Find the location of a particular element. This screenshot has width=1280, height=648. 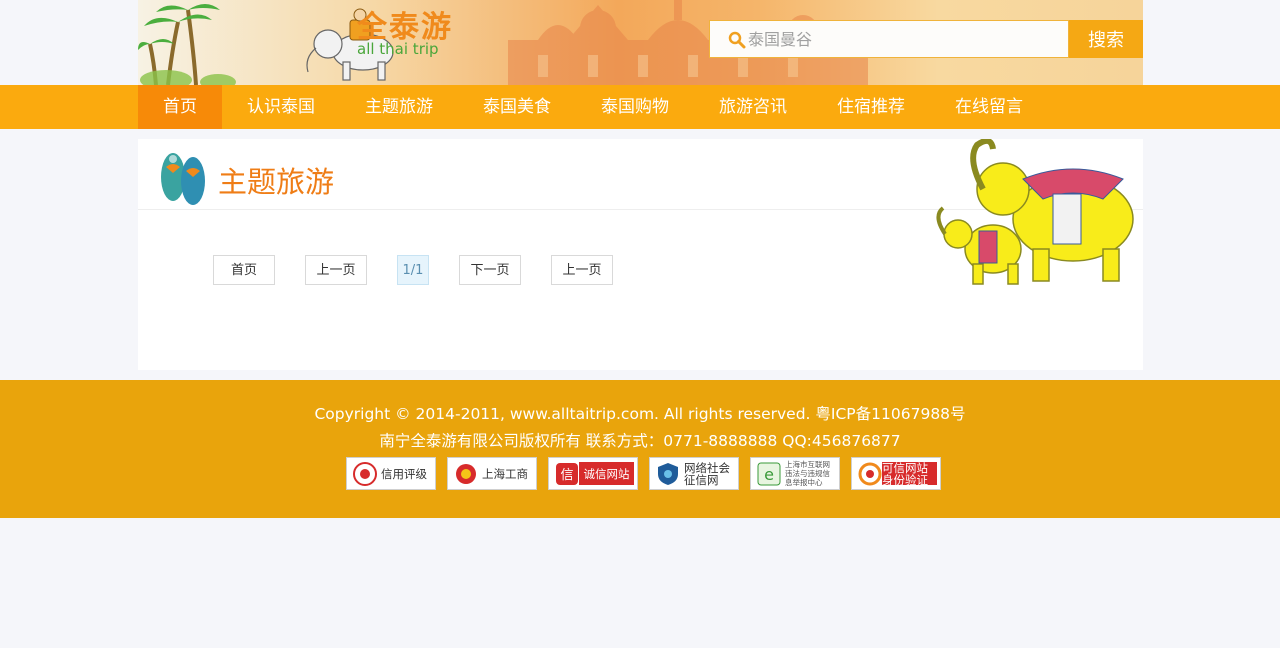

police-emblem-icon is located at coordinates (466, 474).